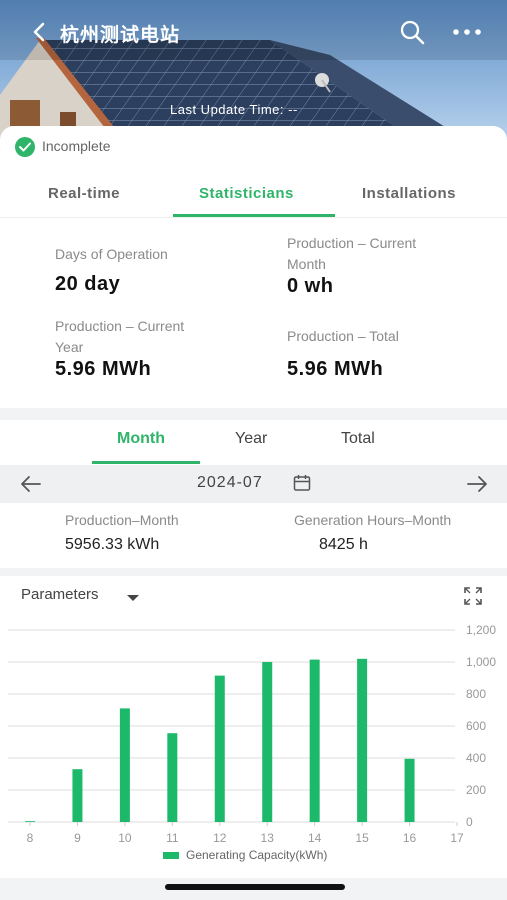  What do you see at coordinates (171, 855) in the screenshot?
I see `legend-swatch` at bounding box center [171, 855].